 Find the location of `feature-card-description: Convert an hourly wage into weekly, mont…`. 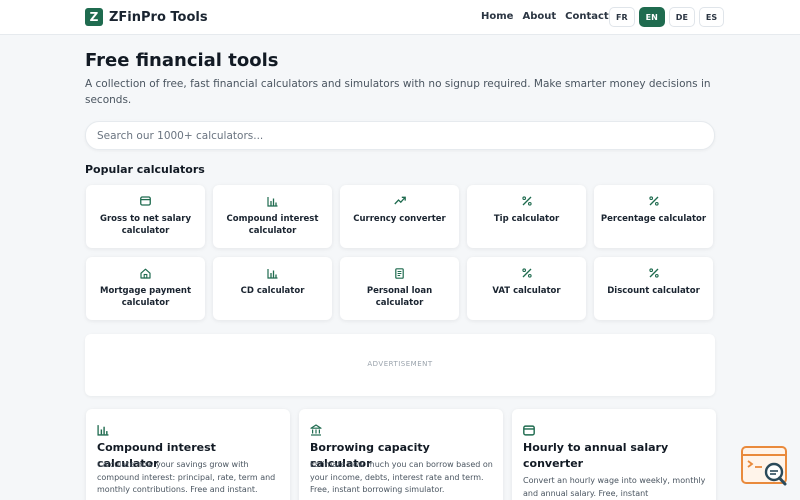

feature-card-description: Convert an hourly wage into weekly, mont… is located at coordinates (614, 487).